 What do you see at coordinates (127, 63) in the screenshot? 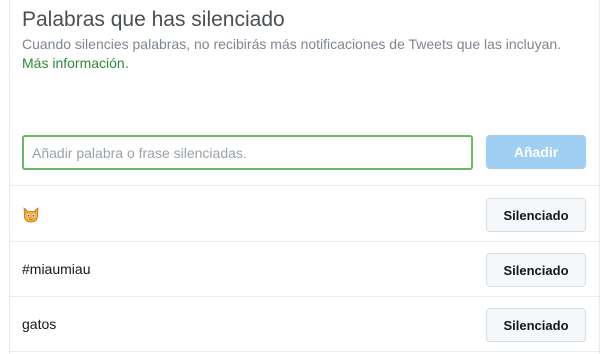
I see `more-info-suffix: .` at bounding box center [127, 63].